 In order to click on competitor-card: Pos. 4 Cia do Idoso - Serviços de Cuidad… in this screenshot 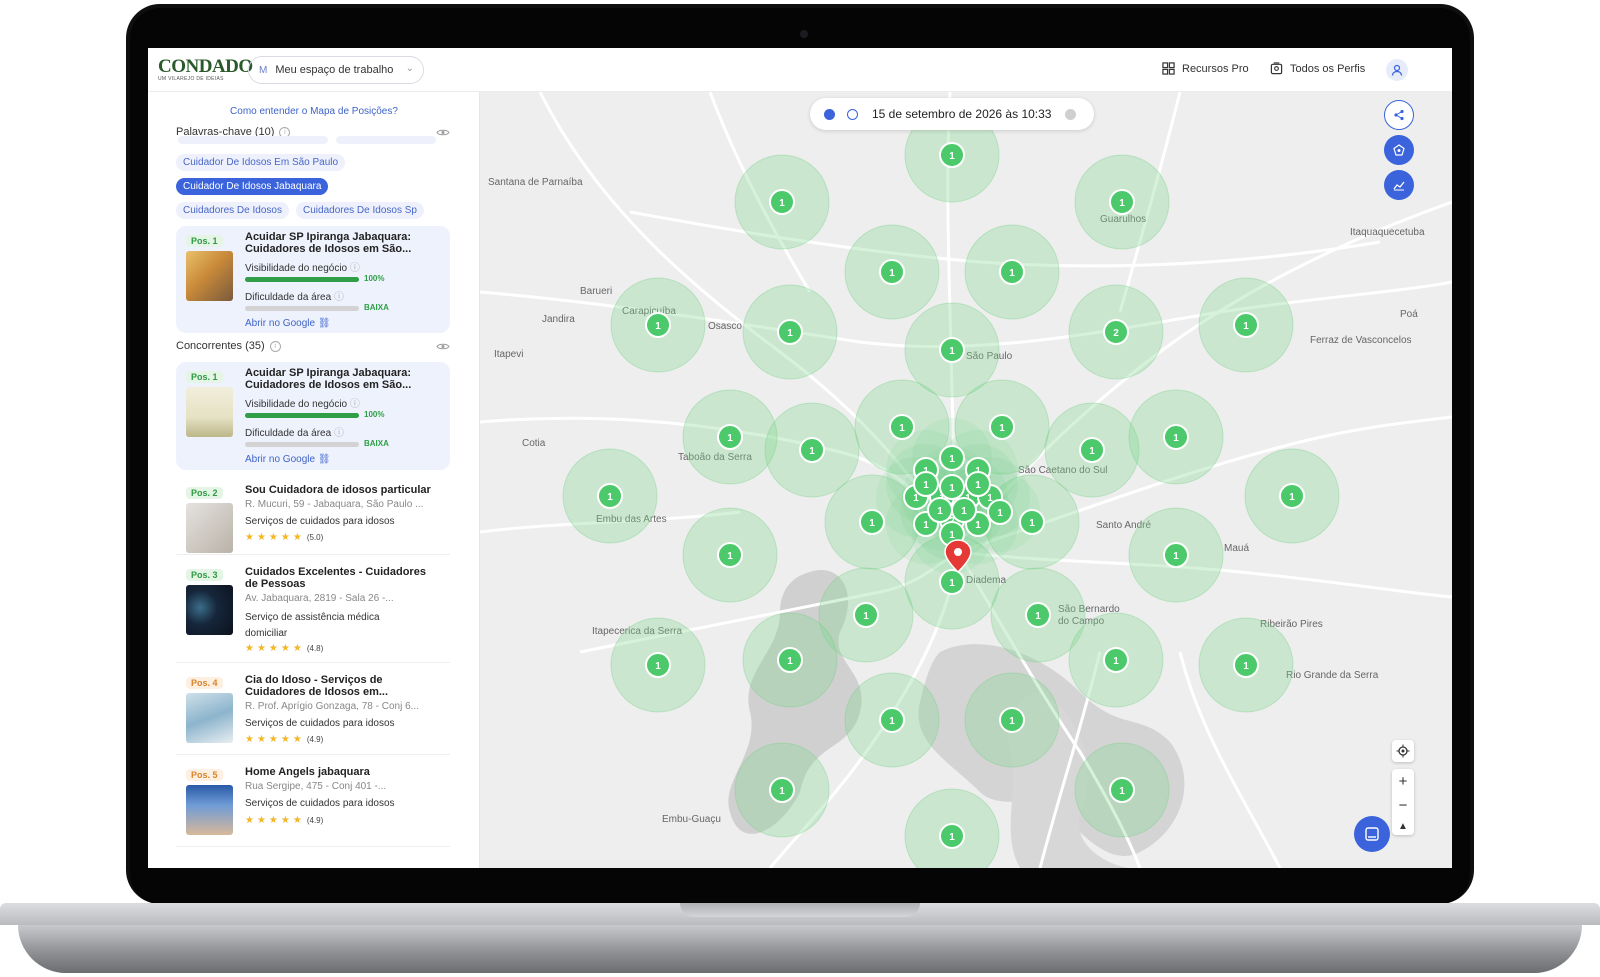, I will do `click(313, 711)`.